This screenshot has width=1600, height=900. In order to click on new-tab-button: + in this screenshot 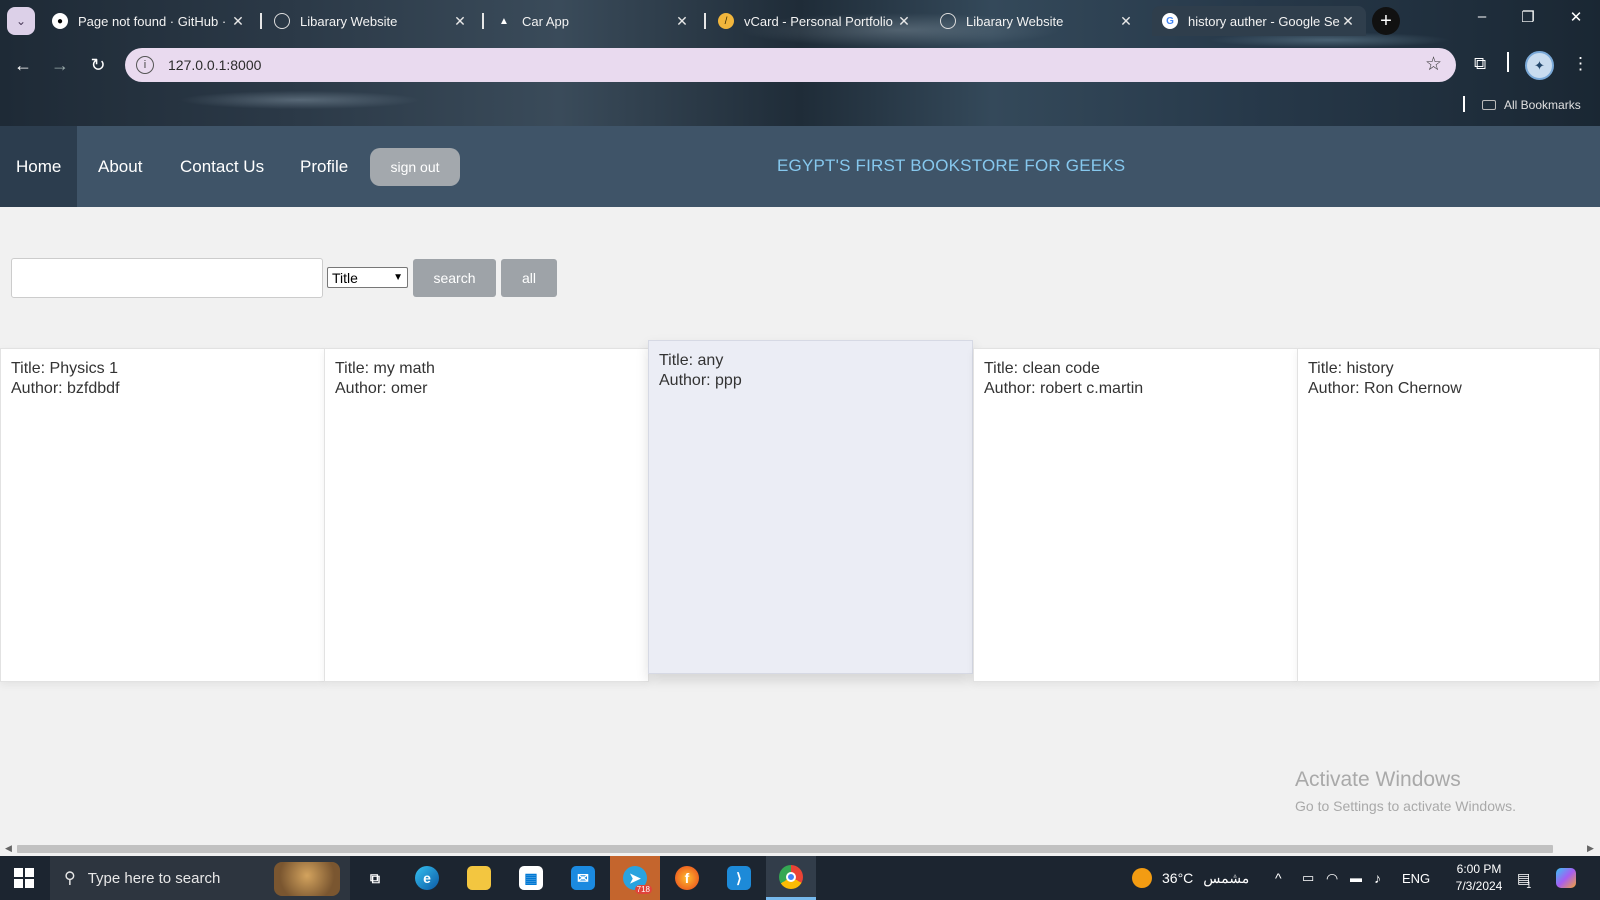, I will do `click(1386, 21)`.